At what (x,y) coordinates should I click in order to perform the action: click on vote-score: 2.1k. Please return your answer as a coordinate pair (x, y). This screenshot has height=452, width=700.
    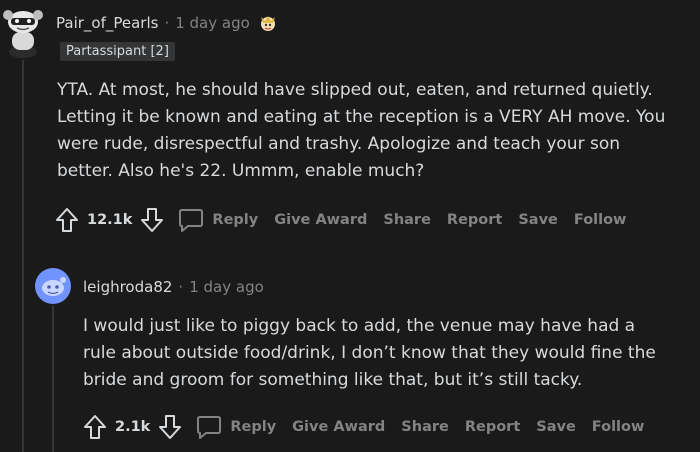
    Looking at the image, I should click on (133, 427).